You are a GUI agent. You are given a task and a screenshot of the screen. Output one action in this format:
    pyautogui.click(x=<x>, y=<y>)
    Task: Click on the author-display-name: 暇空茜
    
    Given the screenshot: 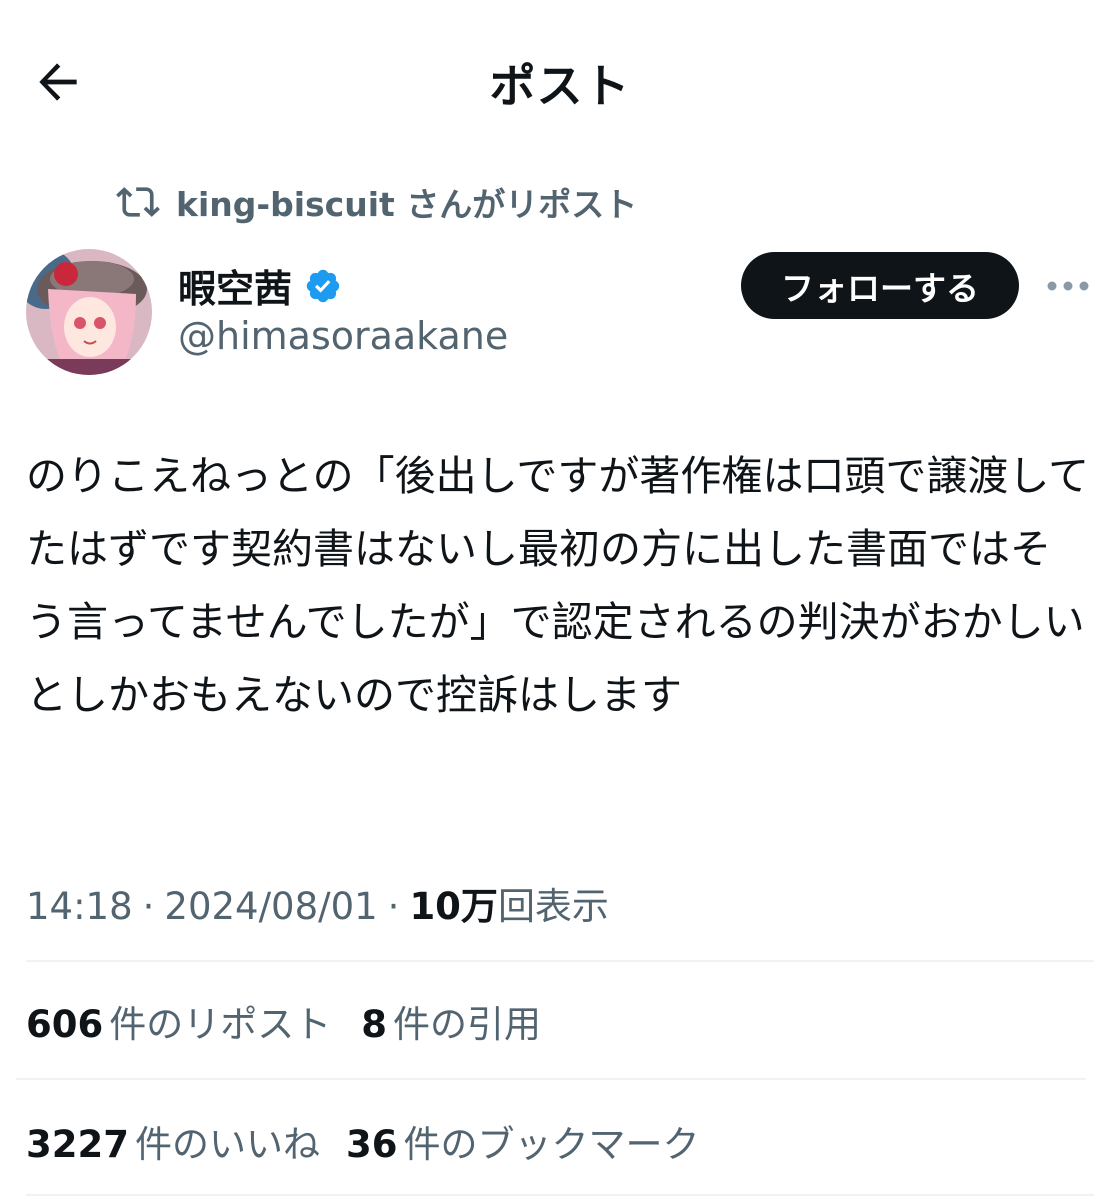 What is the action you would take?
    pyautogui.click(x=235, y=289)
    